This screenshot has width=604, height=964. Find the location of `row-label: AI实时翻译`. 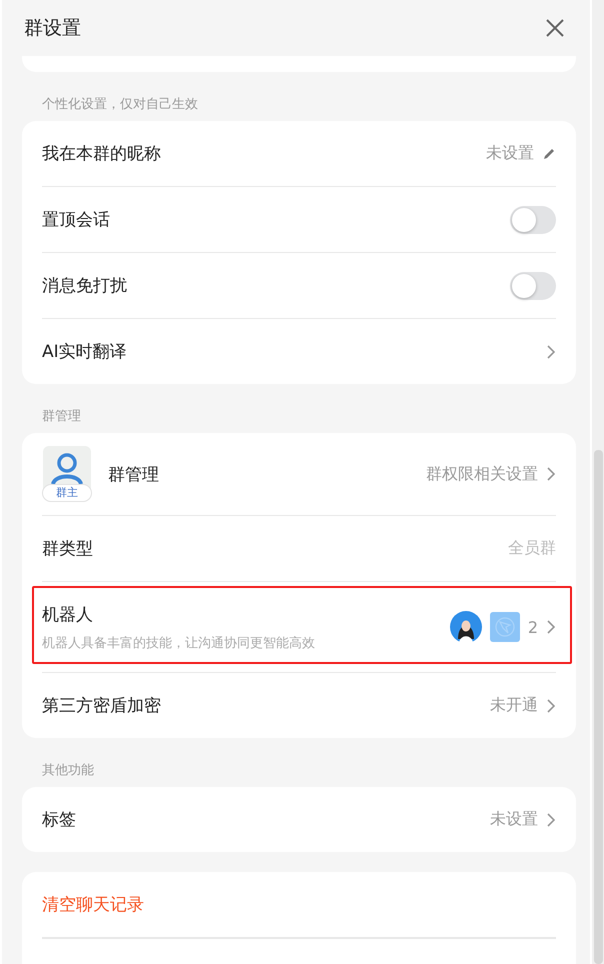

row-label: AI实时翻译 is located at coordinates (84, 352).